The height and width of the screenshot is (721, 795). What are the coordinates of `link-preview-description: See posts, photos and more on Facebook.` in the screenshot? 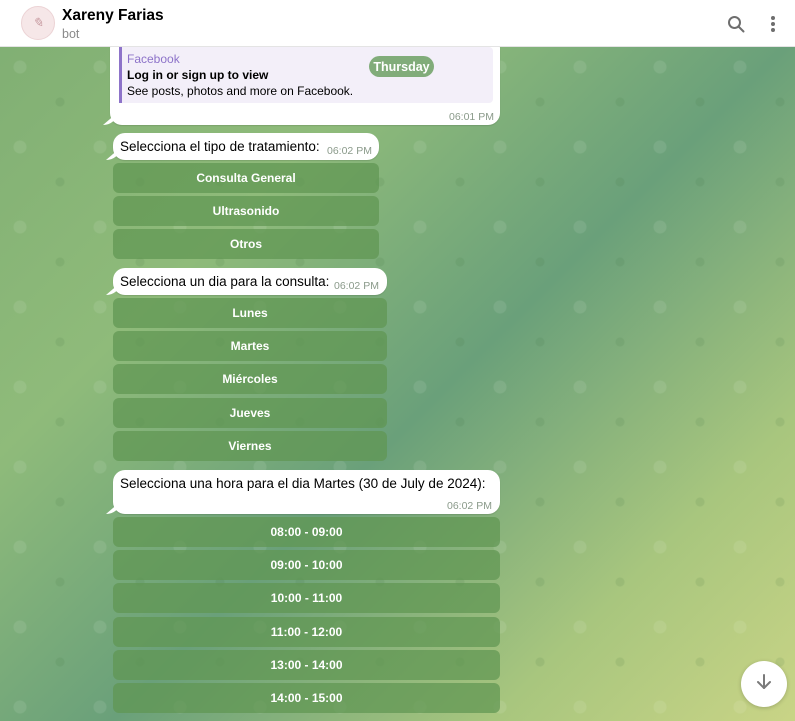 It's located at (240, 91).